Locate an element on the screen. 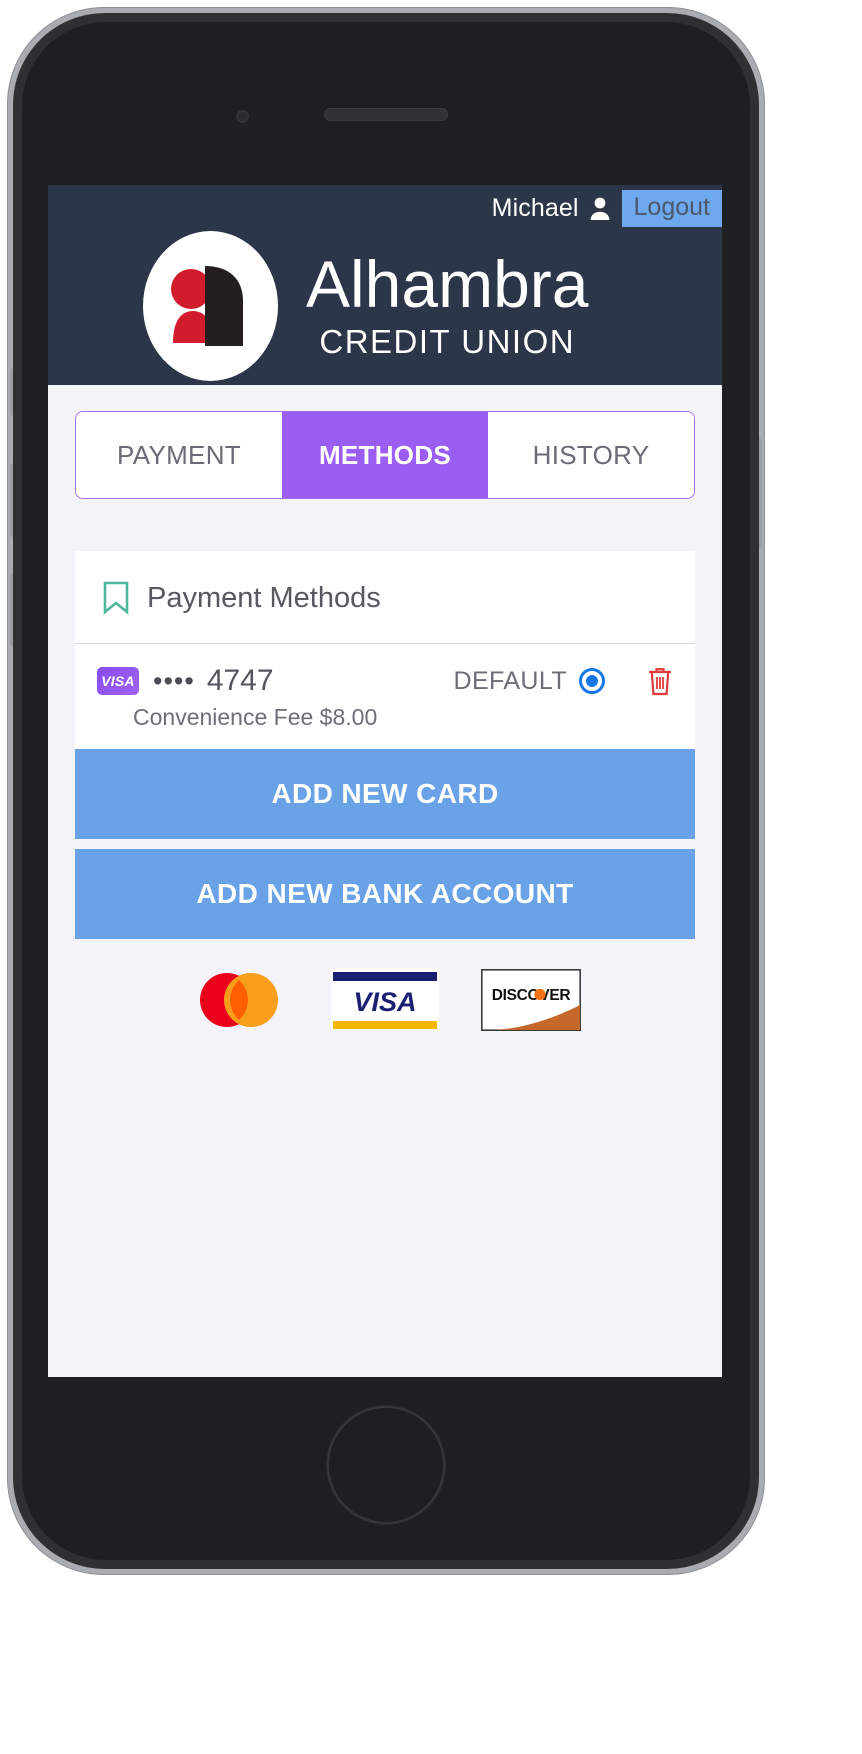 The image size is (862, 1754). user-name: Michael is located at coordinates (535, 207).